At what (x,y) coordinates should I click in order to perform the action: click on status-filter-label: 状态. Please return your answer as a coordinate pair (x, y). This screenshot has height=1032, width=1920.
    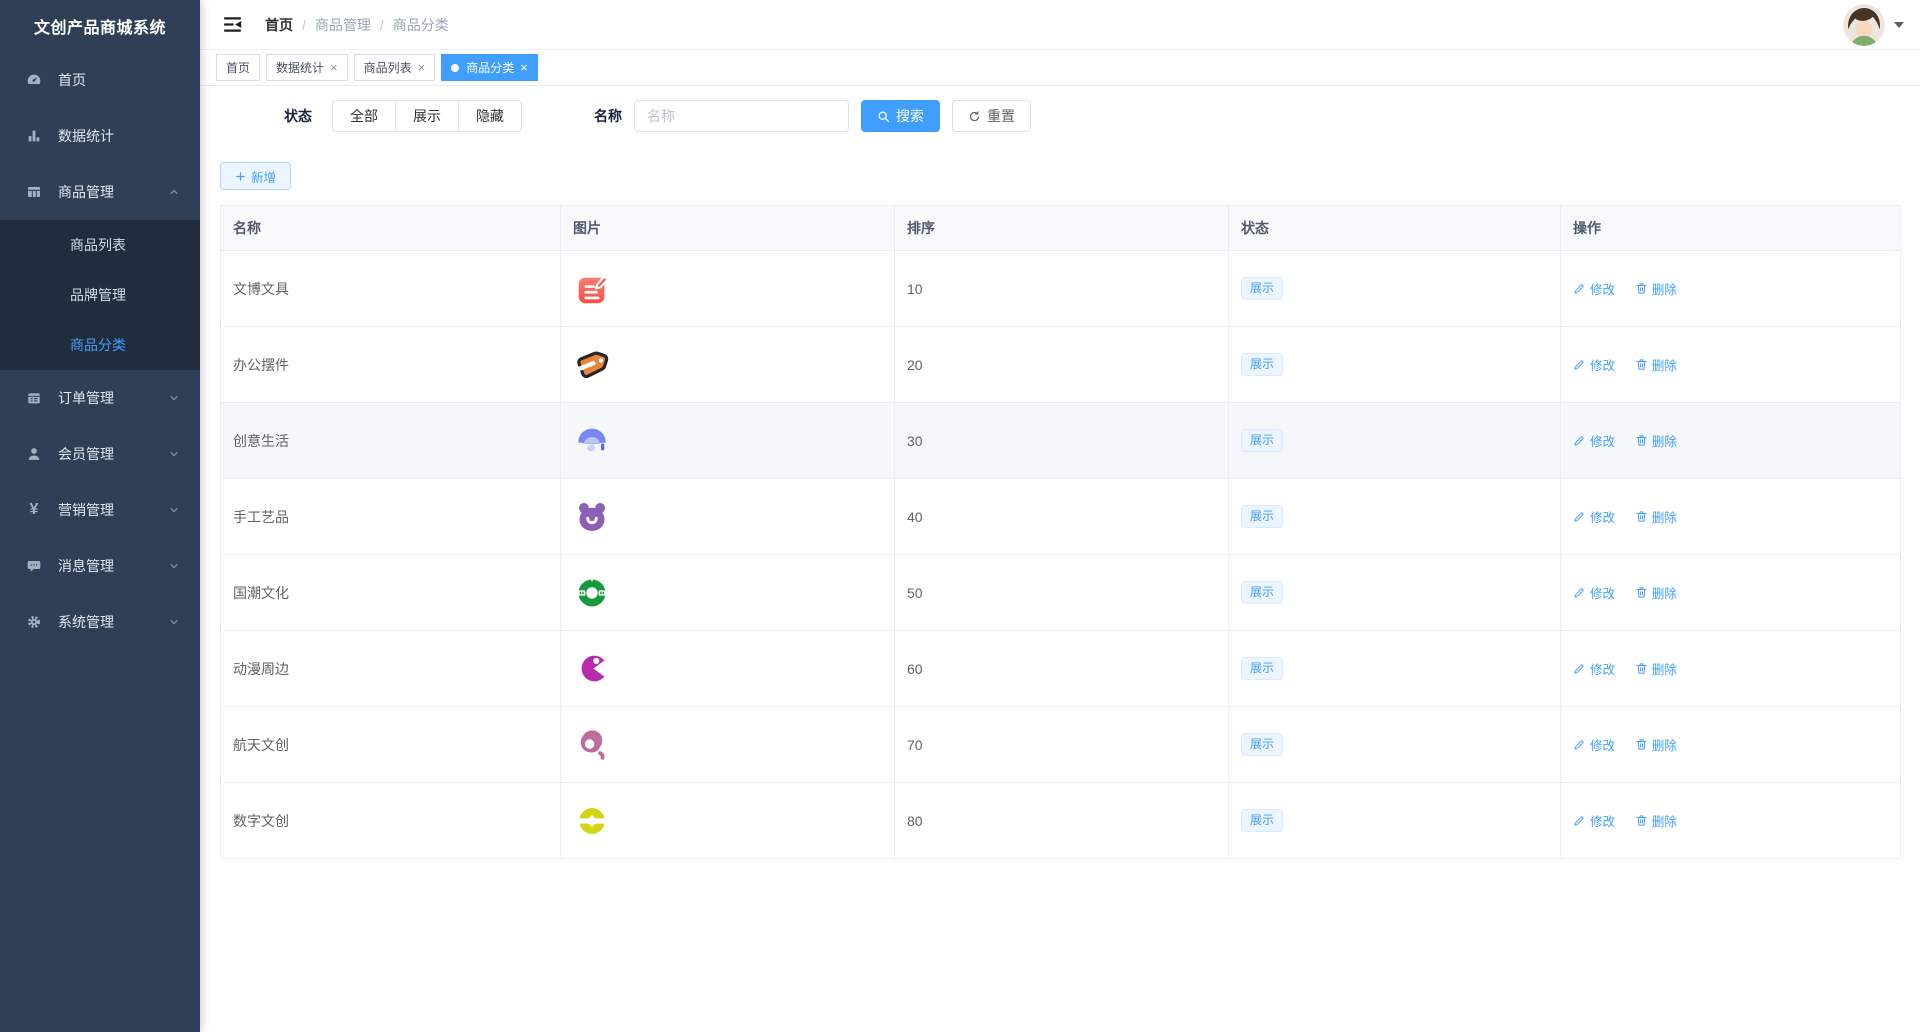
    Looking at the image, I should click on (298, 116).